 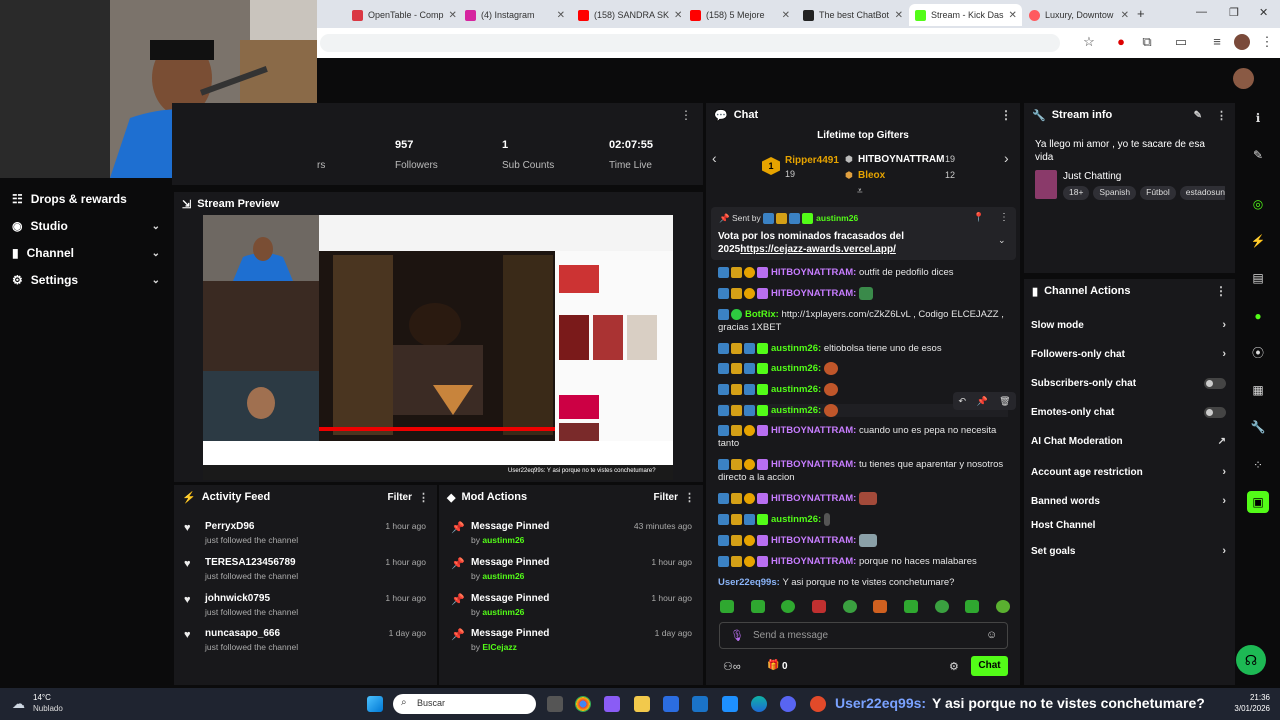 I want to click on top-gifter-name: Ripper4491, so click(x=812, y=160).